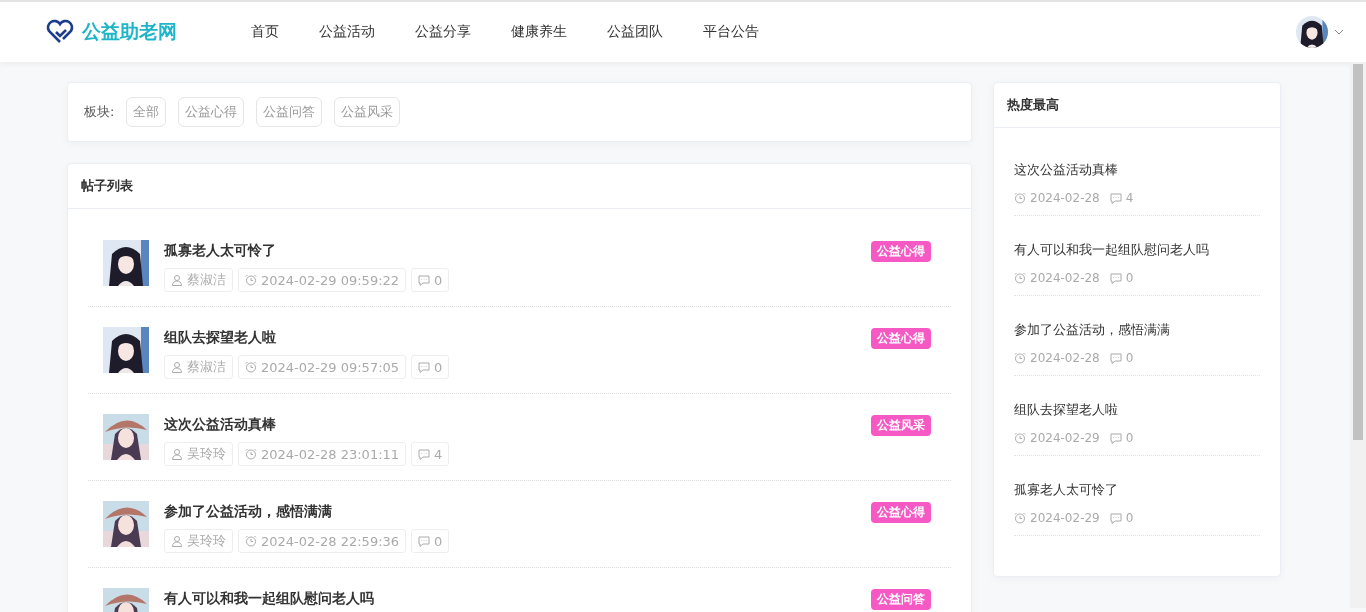 This screenshot has height=612, width=1366. Describe the element at coordinates (347, 32) in the screenshot. I see `nav-link: 公益活动` at that location.